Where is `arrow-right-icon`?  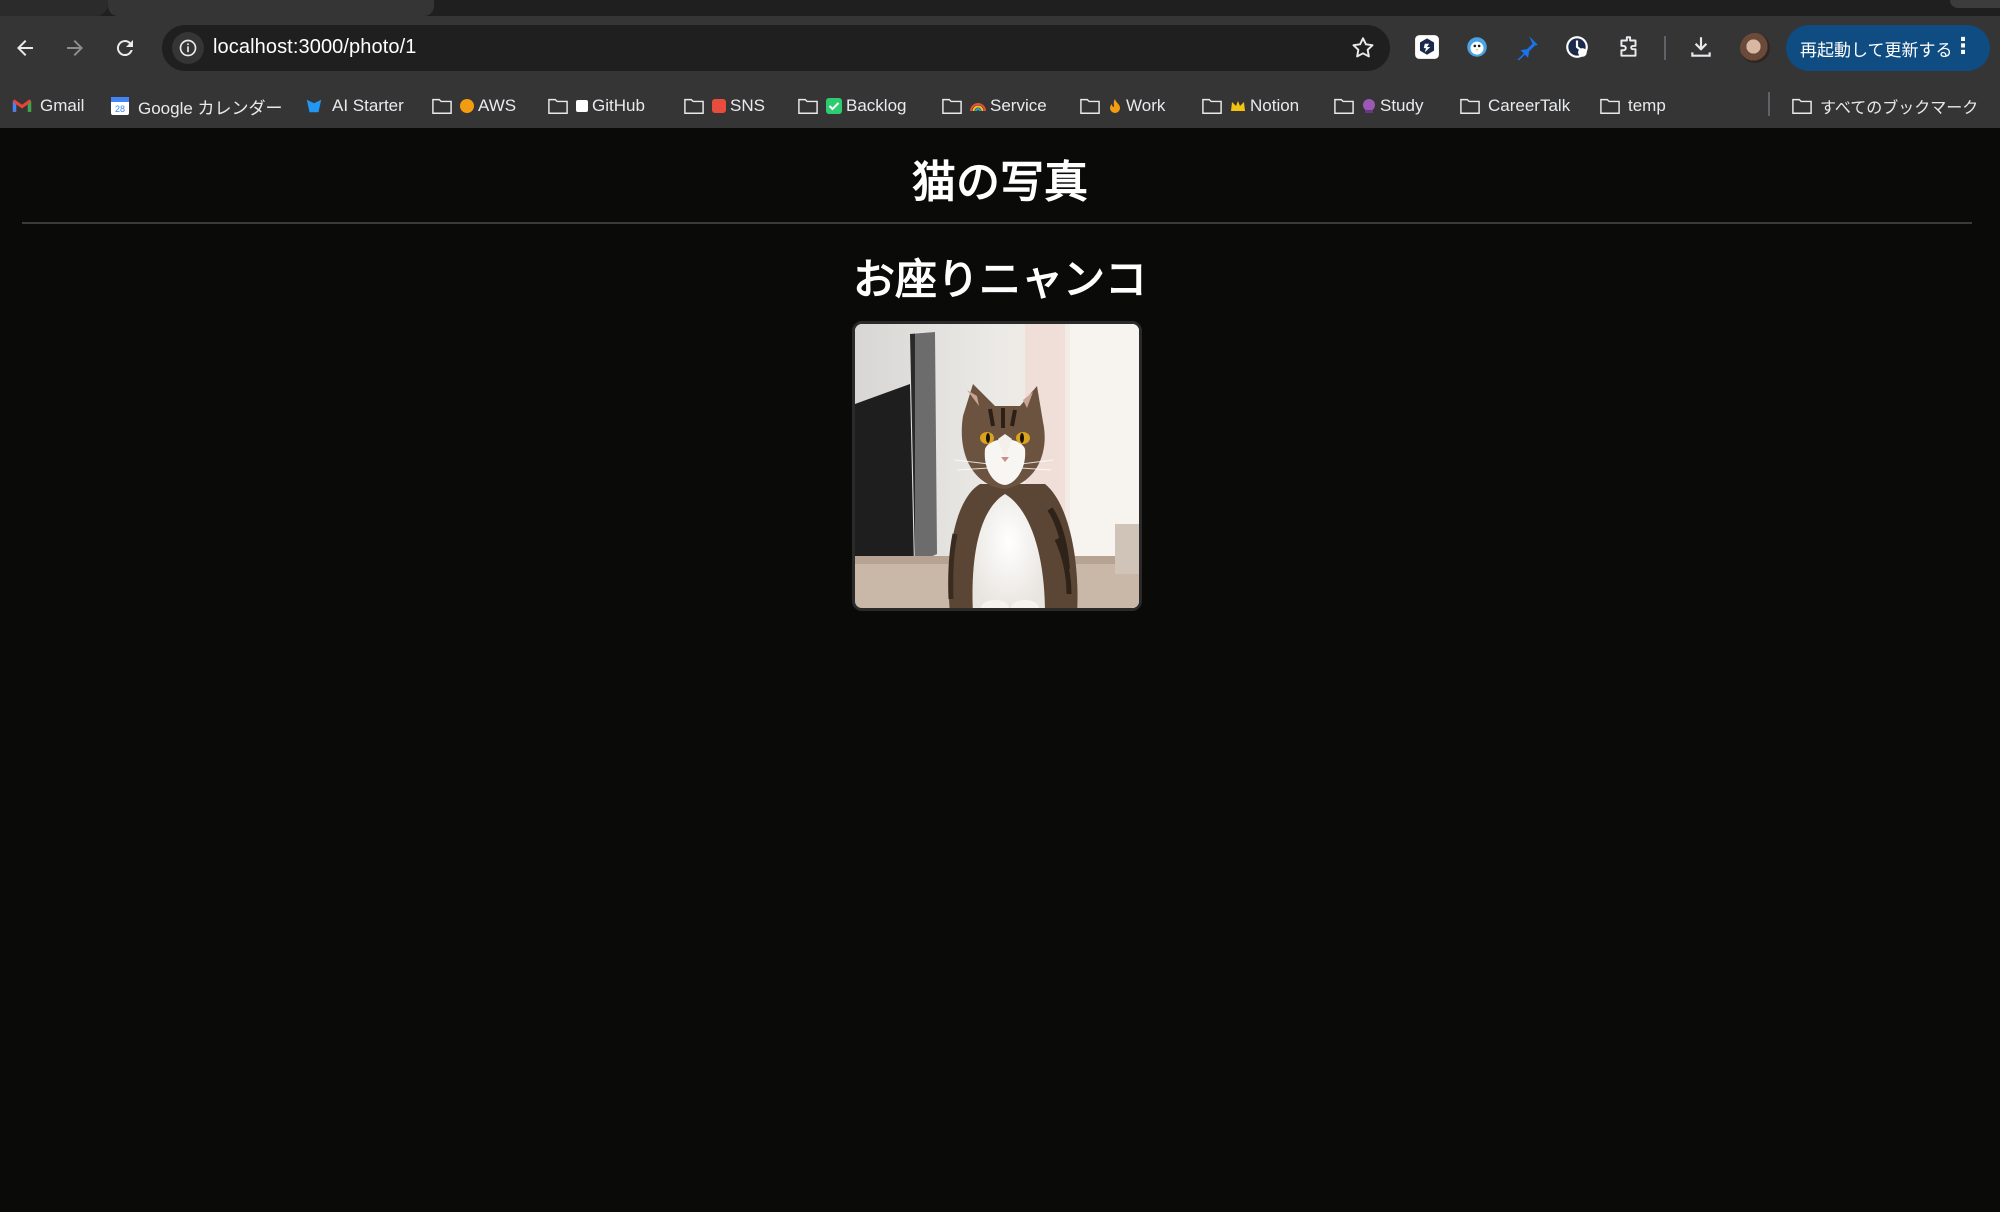 arrow-right-icon is located at coordinates (75, 48).